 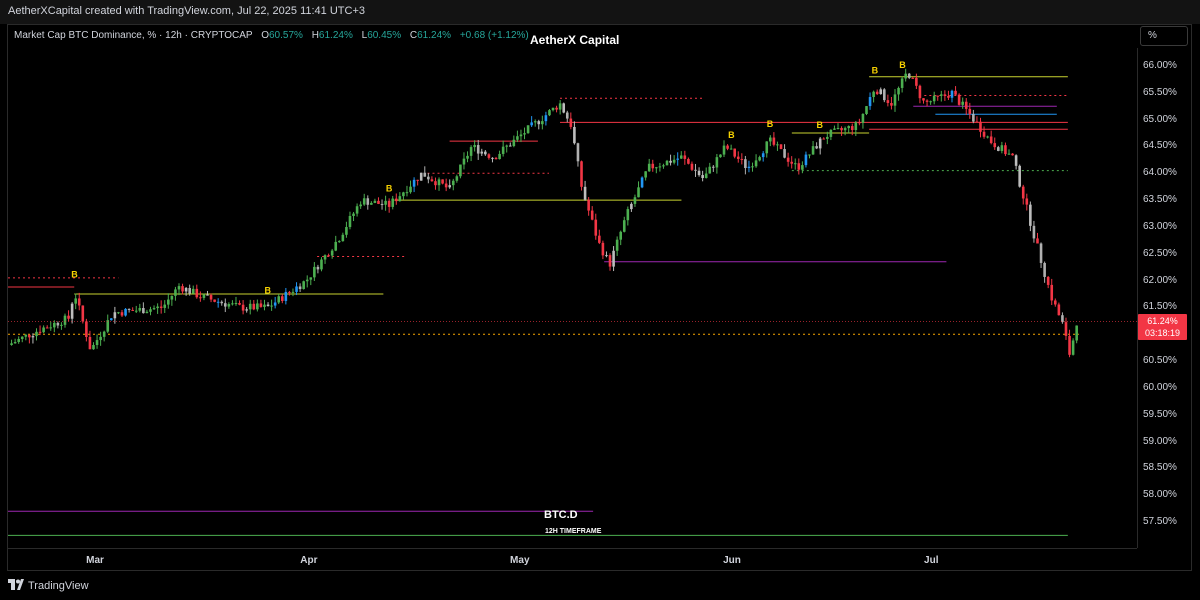 I want to click on footer: TradingView, so click(x=600, y=586).